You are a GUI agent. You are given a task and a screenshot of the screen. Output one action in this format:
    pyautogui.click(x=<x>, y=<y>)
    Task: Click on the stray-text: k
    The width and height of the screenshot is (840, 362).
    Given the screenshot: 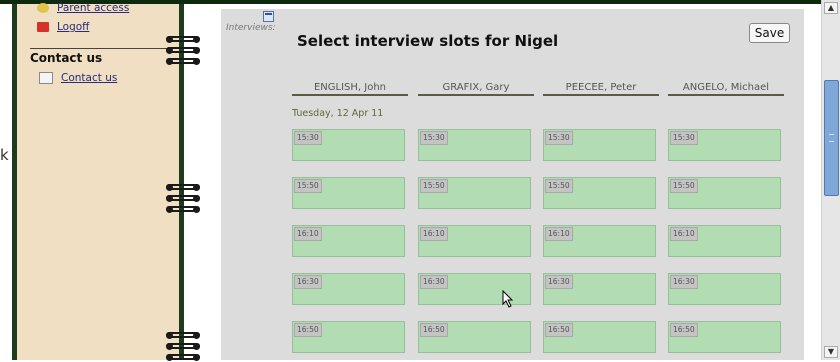 What is the action you would take?
    pyautogui.click(x=4, y=155)
    